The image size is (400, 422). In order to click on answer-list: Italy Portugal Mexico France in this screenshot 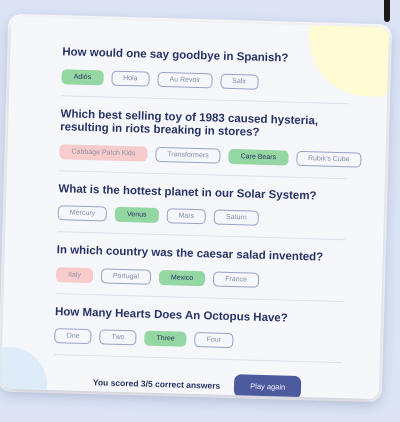, I will do `click(199, 278)`.